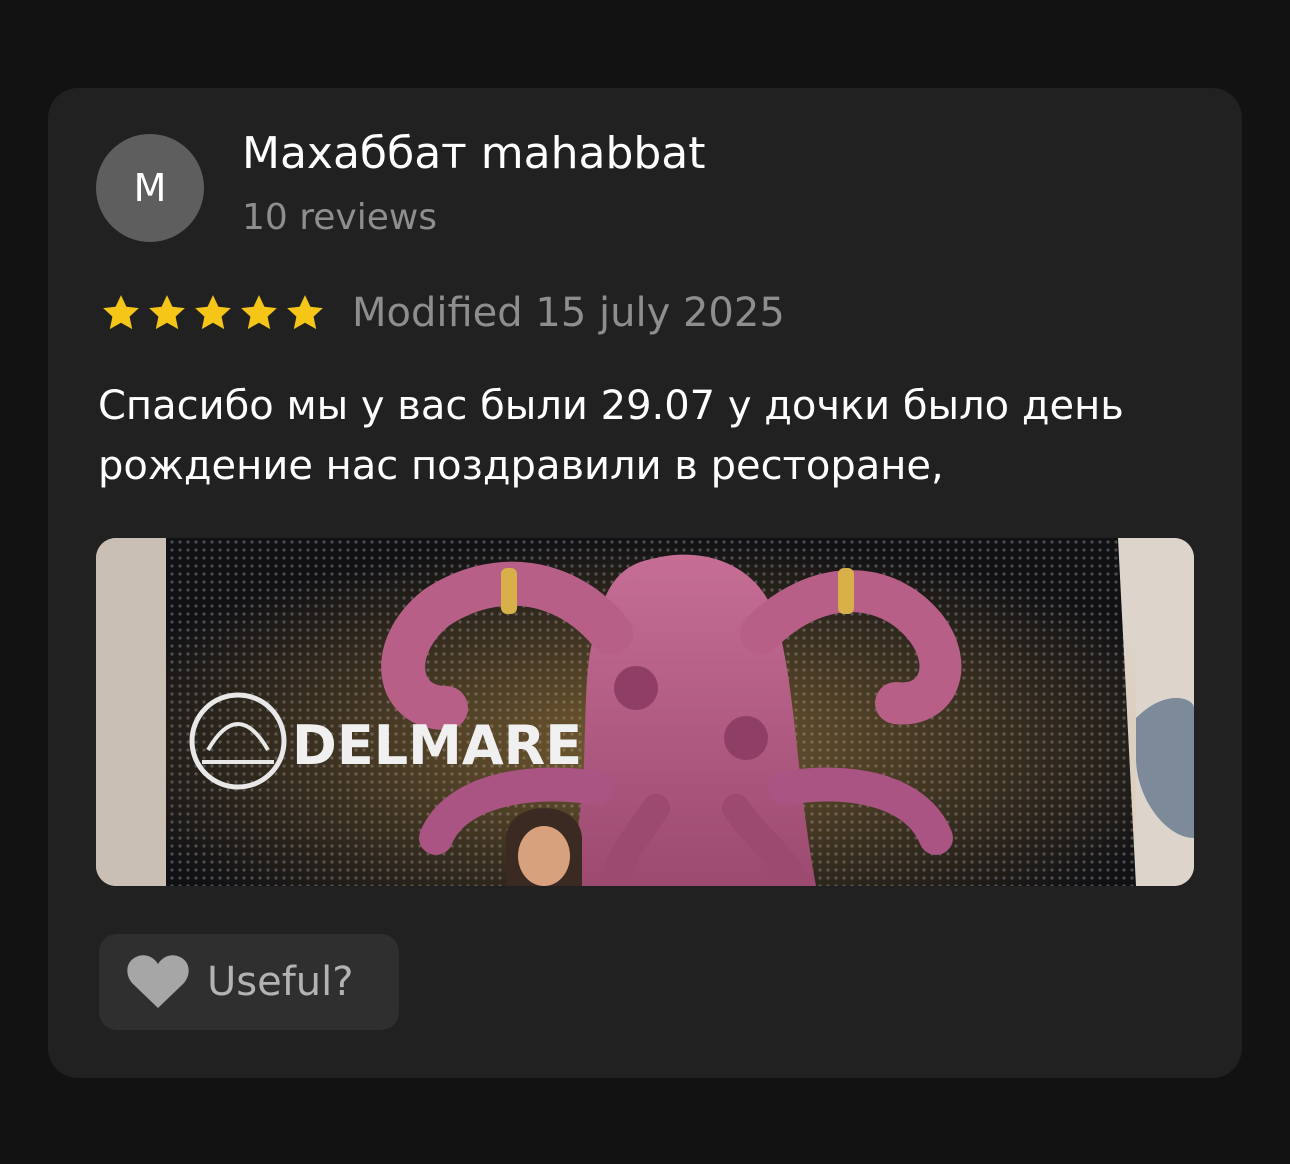  I want to click on author-name: Махаббат mahabbat, so click(474, 154).